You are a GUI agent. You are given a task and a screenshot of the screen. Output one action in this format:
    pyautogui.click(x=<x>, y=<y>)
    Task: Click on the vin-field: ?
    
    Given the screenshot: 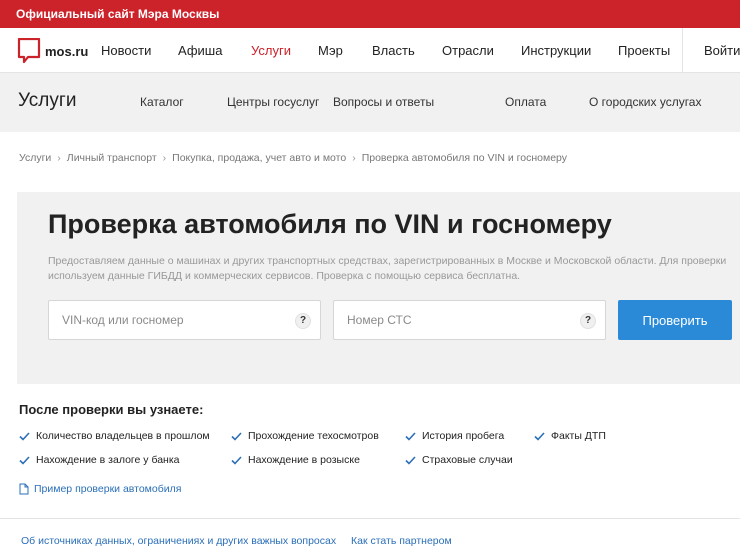 What is the action you would take?
    pyautogui.click(x=184, y=320)
    